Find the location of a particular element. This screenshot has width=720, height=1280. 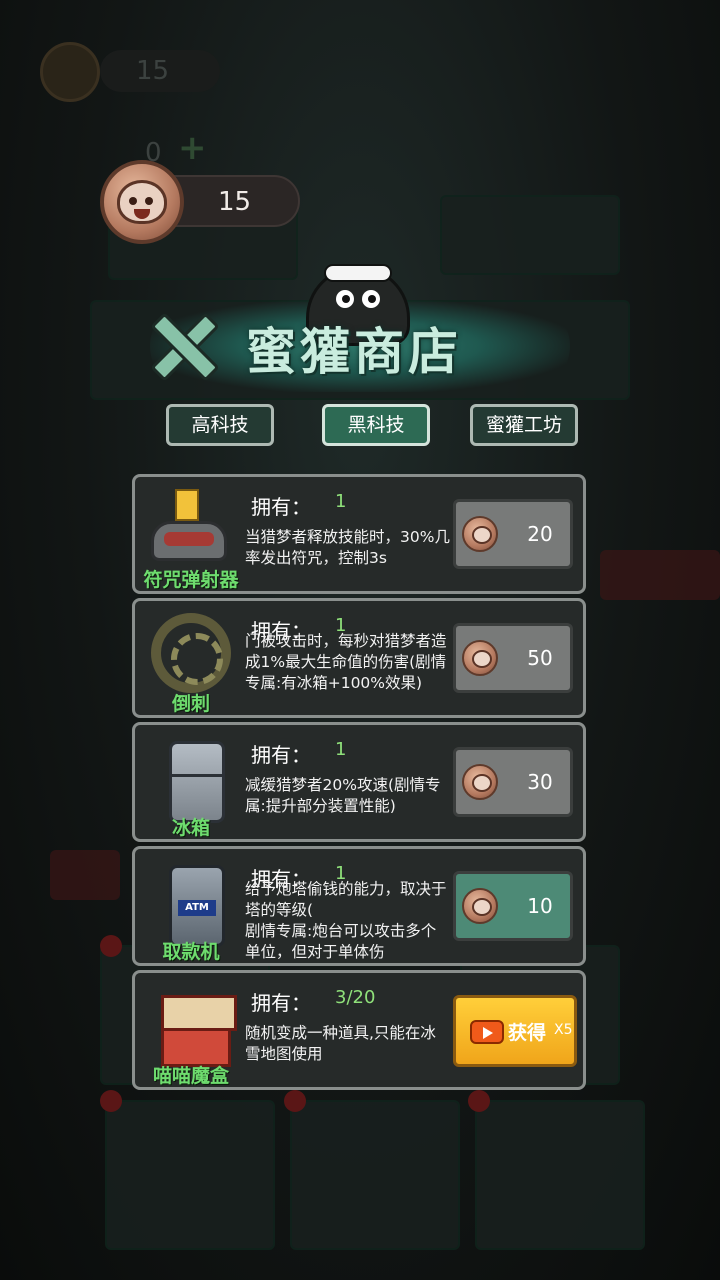

price-value: 10 is located at coordinates (540, 906).